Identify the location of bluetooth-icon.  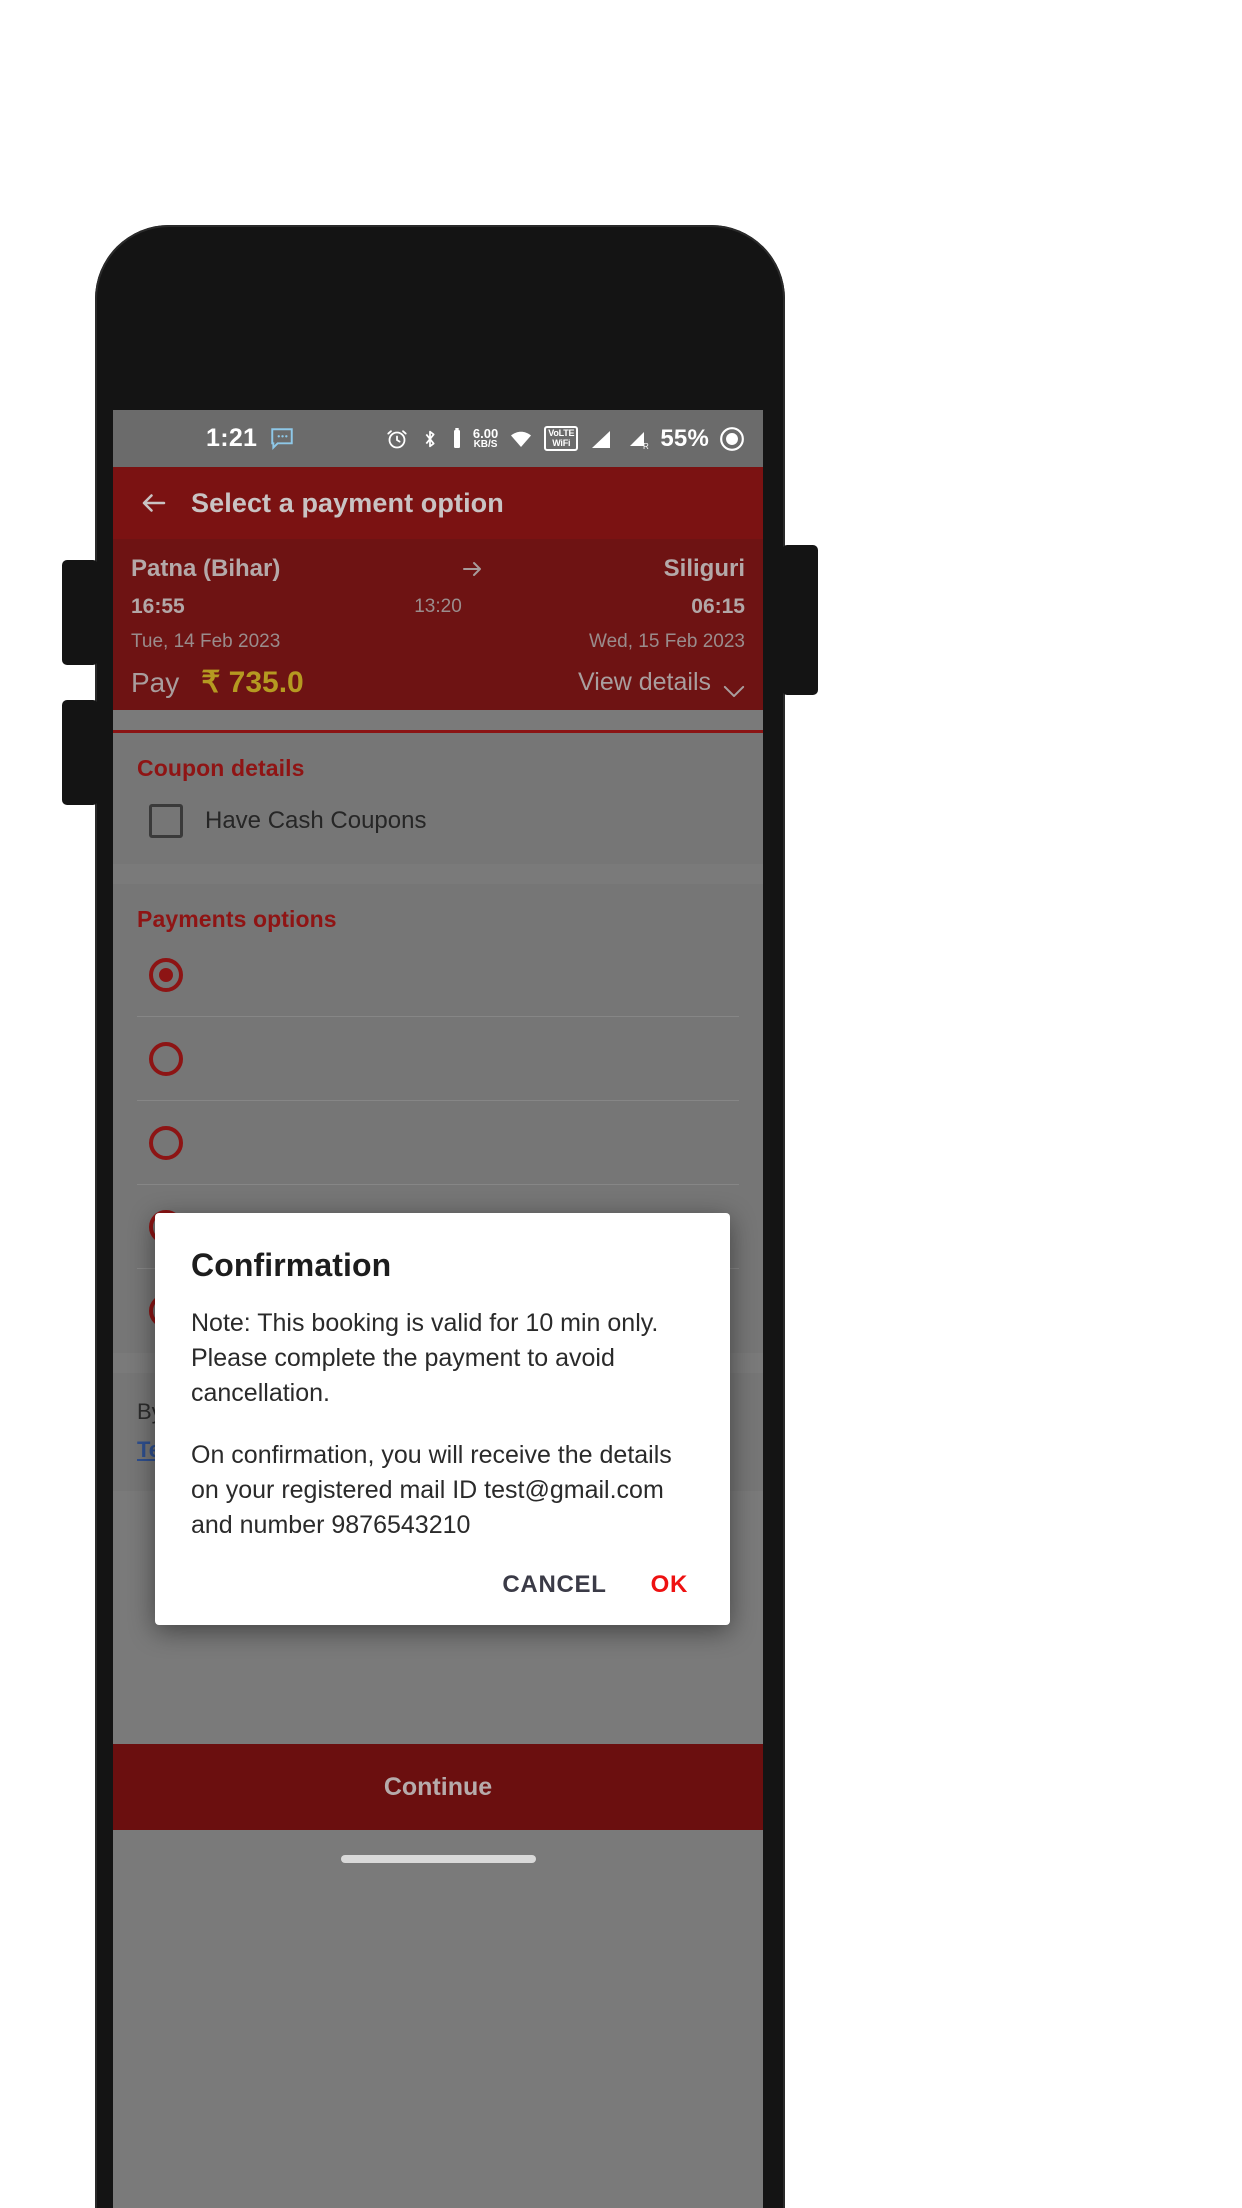
(430, 439).